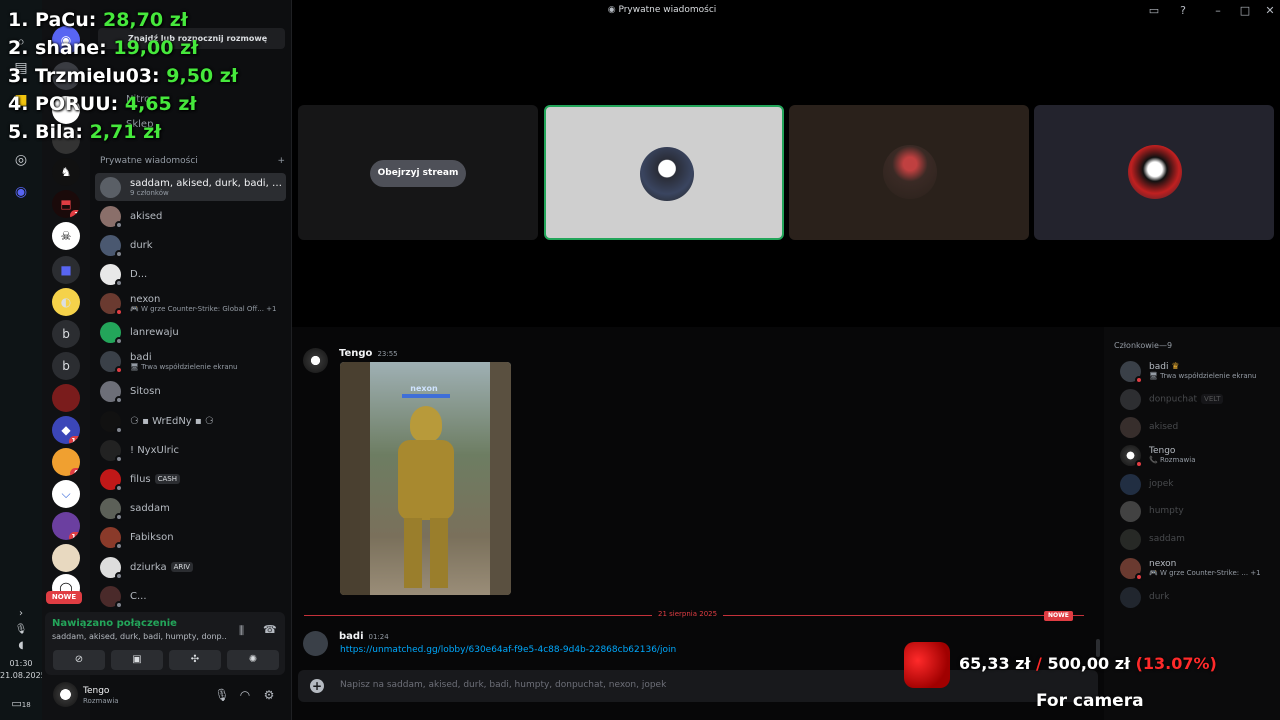  Describe the element at coordinates (21, 704) in the screenshot. I see `notification-icon: ▭18` at that location.